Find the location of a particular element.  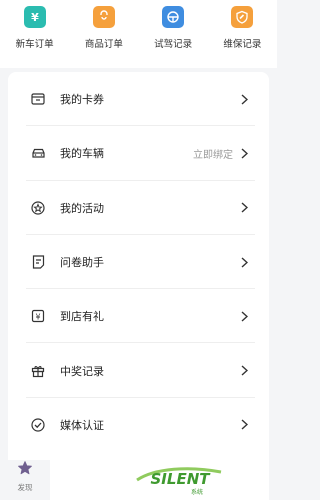

bottom-nav-discover: 发现 is located at coordinates (25, 480).